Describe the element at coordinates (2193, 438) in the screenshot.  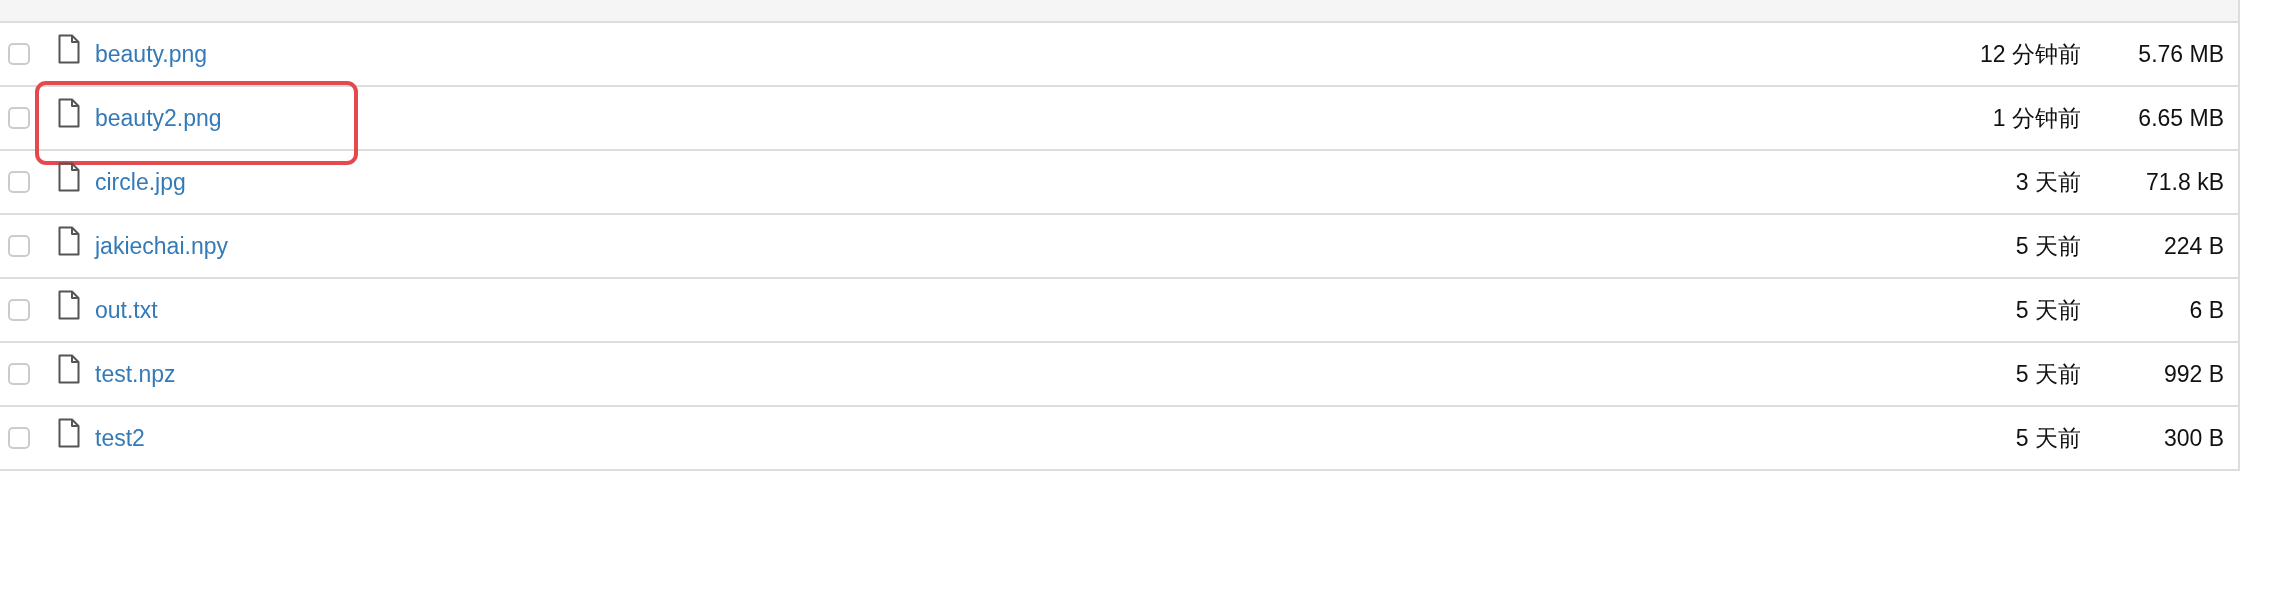
I see `file-size: 300 B` at that location.